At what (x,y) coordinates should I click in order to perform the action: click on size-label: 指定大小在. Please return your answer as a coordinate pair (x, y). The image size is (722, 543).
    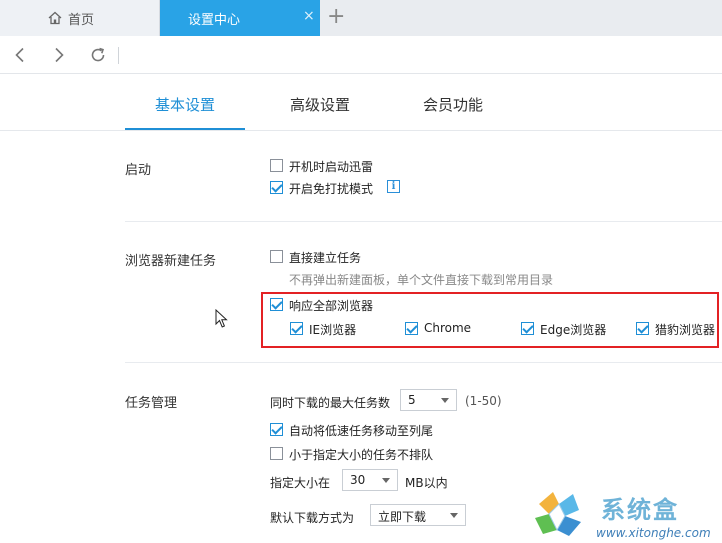
    Looking at the image, I should click on (300, 483).